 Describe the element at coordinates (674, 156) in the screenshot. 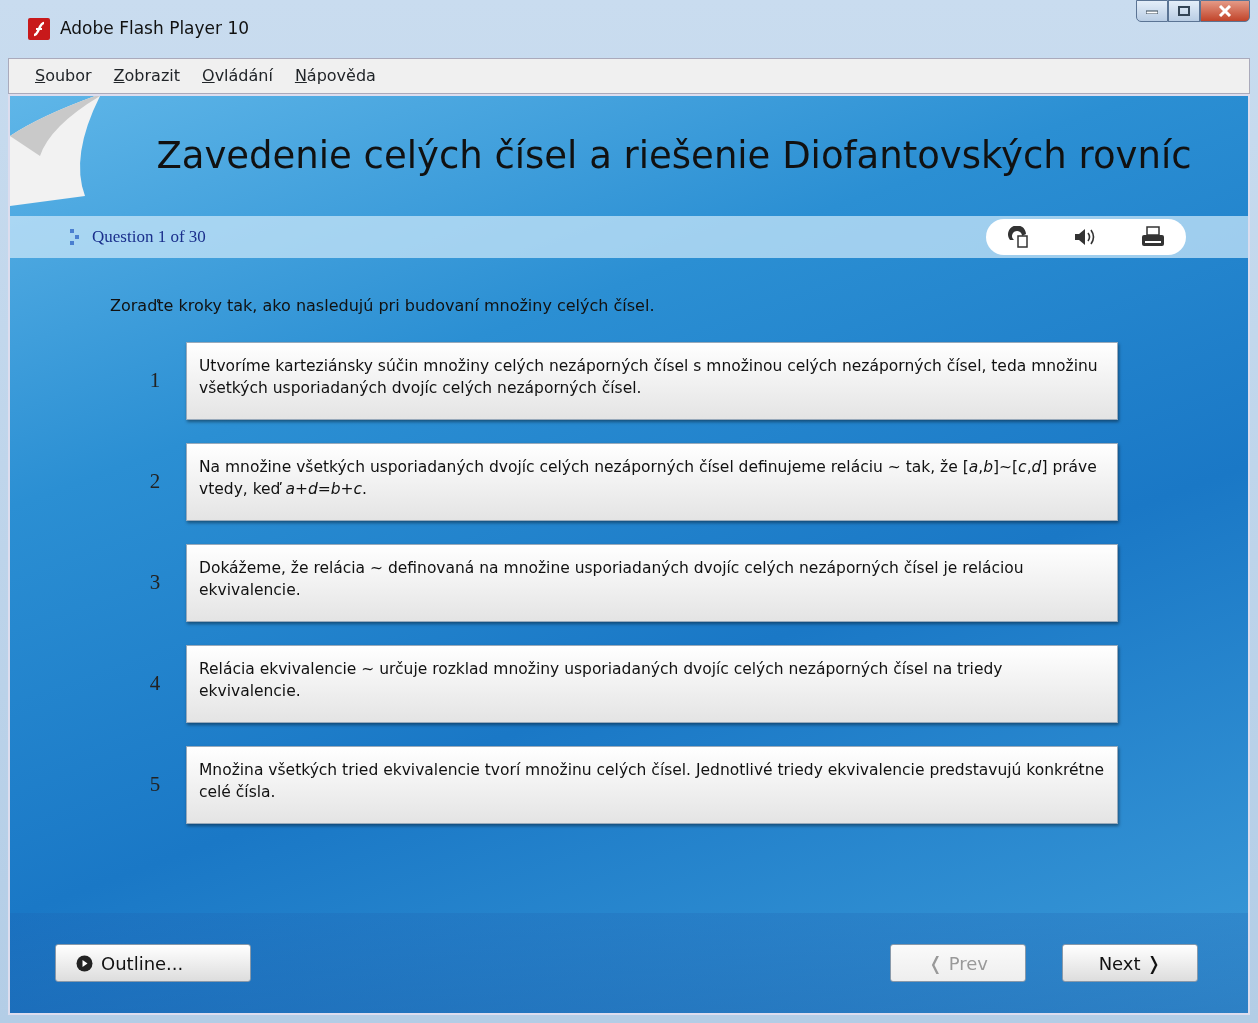

I see `lesson-title: Zavedenie celých čísel a riešenie Diofantovských rovníc` at that location.